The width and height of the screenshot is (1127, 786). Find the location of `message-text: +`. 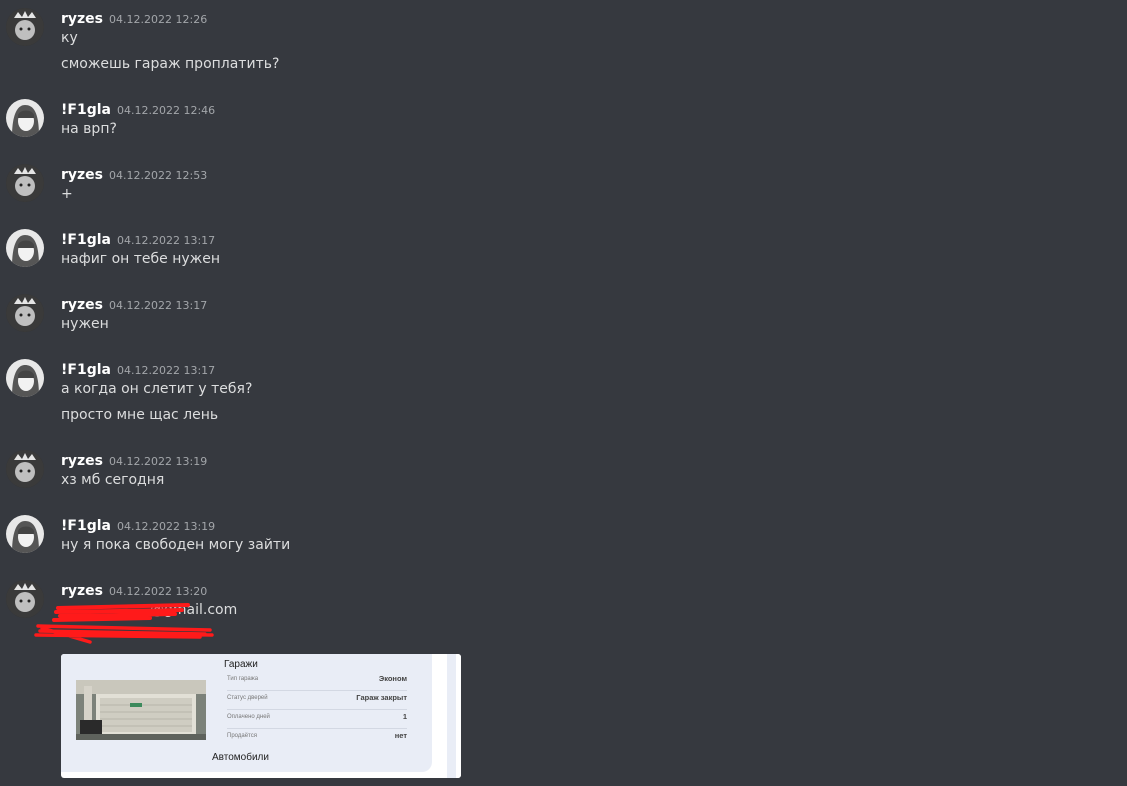

message-text: + is located at coordinates (67, 194).